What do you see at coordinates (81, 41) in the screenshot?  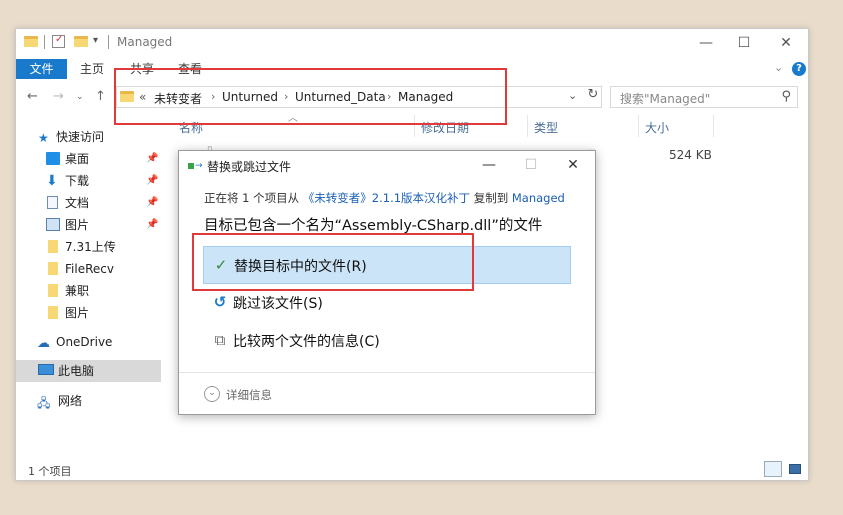 I see `new-folder-icon` at bounding box center [81, 41].